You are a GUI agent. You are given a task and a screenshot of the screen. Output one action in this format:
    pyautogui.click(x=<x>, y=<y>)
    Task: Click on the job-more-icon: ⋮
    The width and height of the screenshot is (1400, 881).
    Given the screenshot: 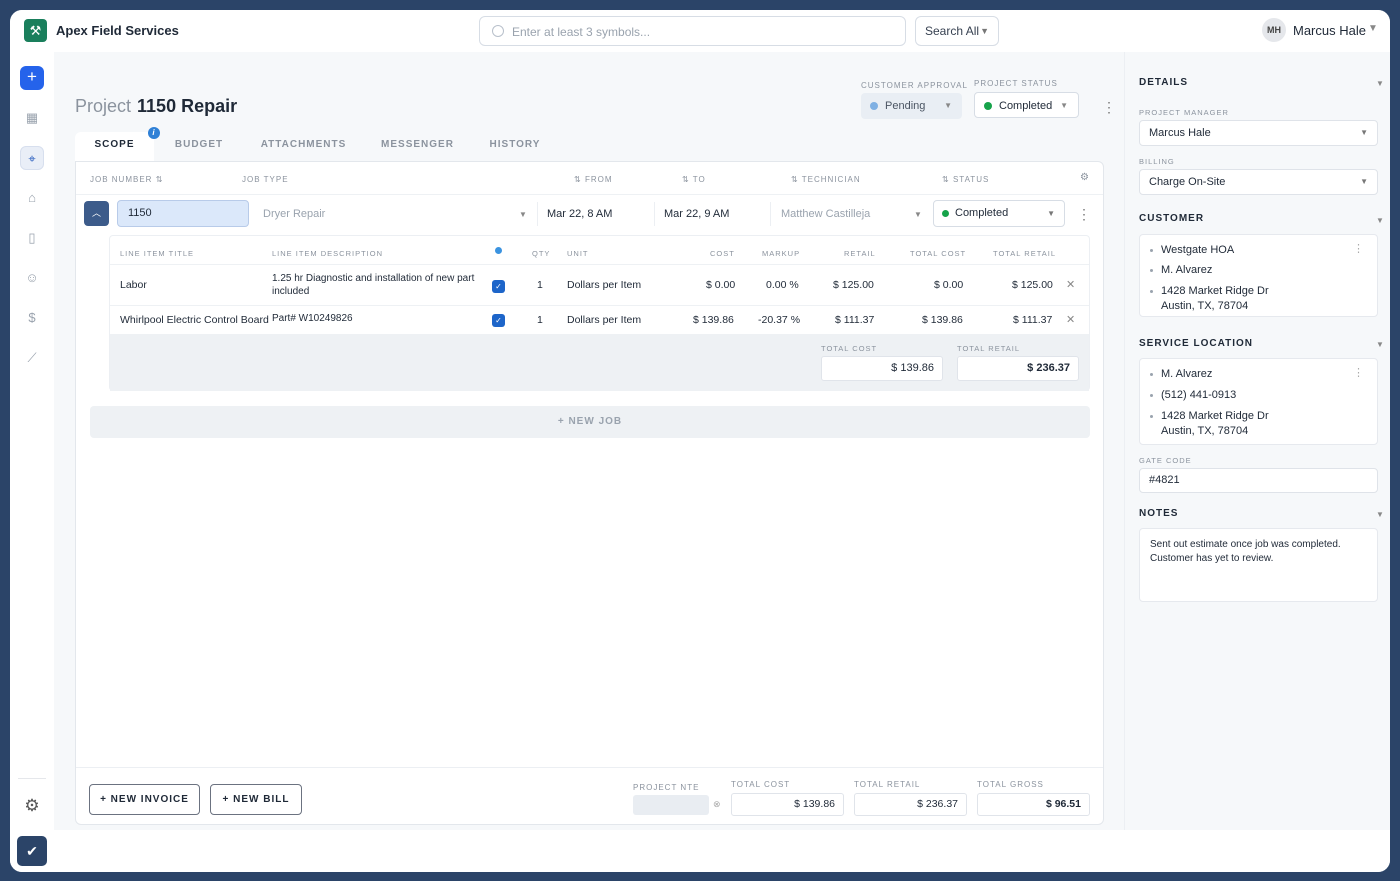 What is the action you would take?
    pyautogui.click(x=1084, y=214)
    